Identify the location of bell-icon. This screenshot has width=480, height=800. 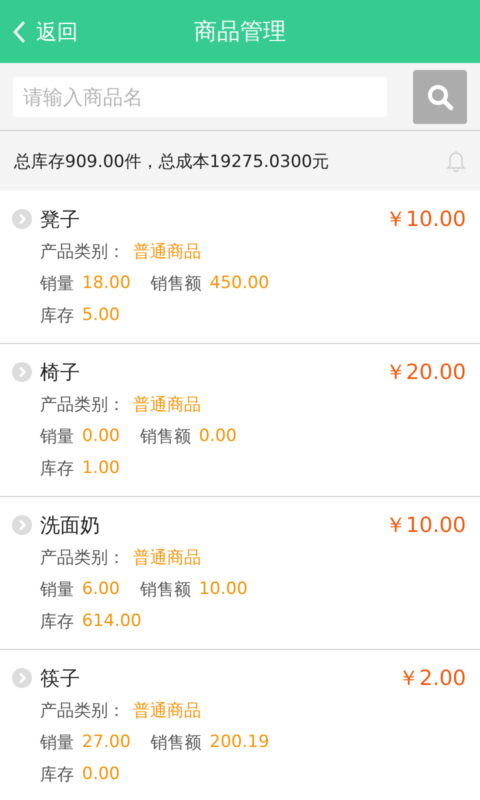
(456, 161).